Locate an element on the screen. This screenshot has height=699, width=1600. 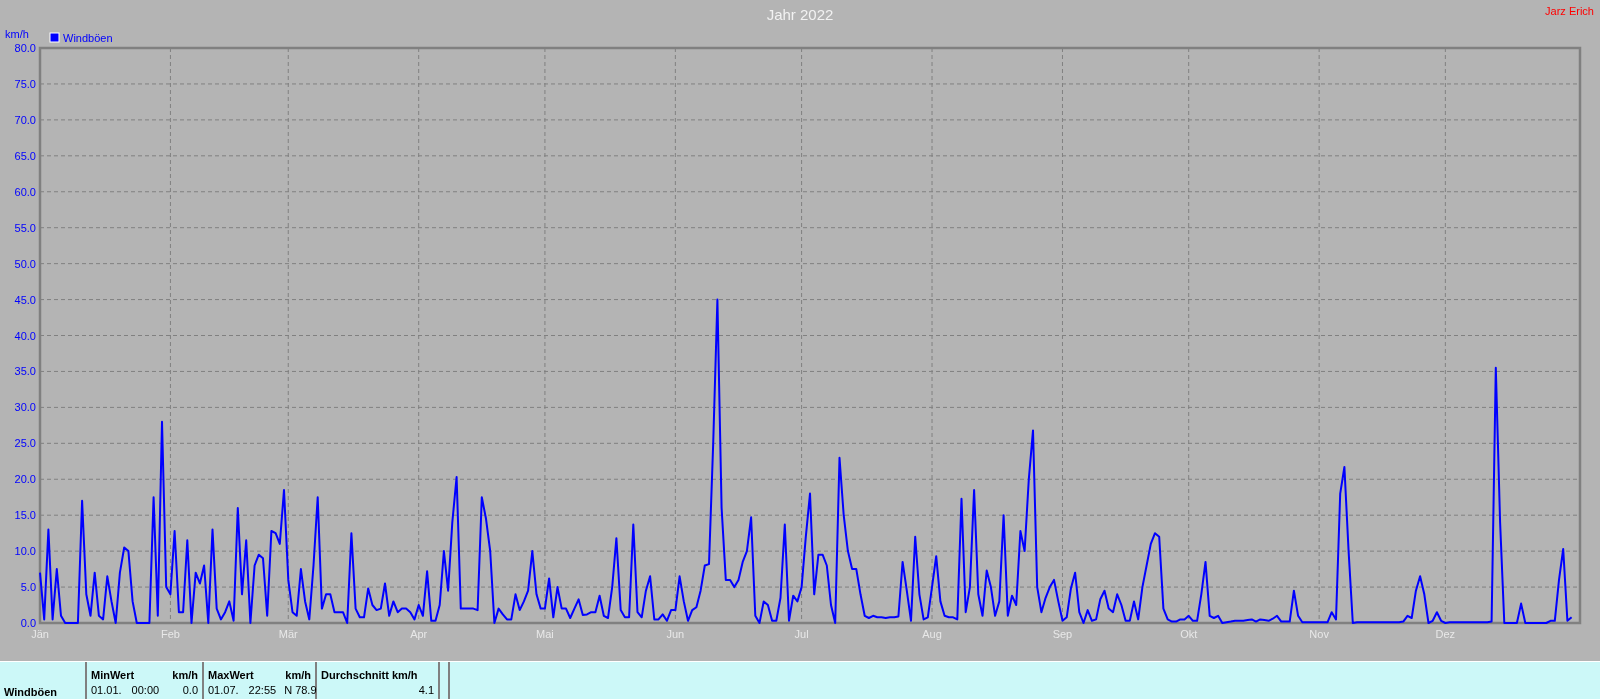
column-heading: MinWert is located at coordinates (113, 675).